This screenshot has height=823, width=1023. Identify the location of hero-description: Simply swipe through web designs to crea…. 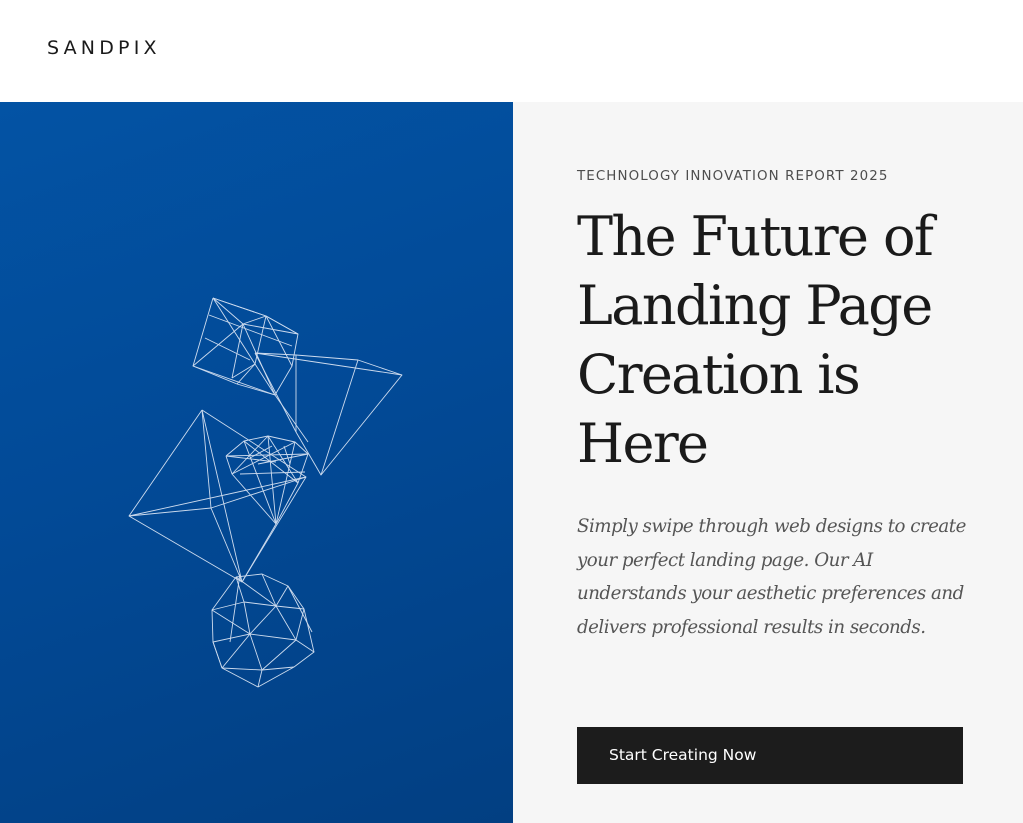
(771, 577).